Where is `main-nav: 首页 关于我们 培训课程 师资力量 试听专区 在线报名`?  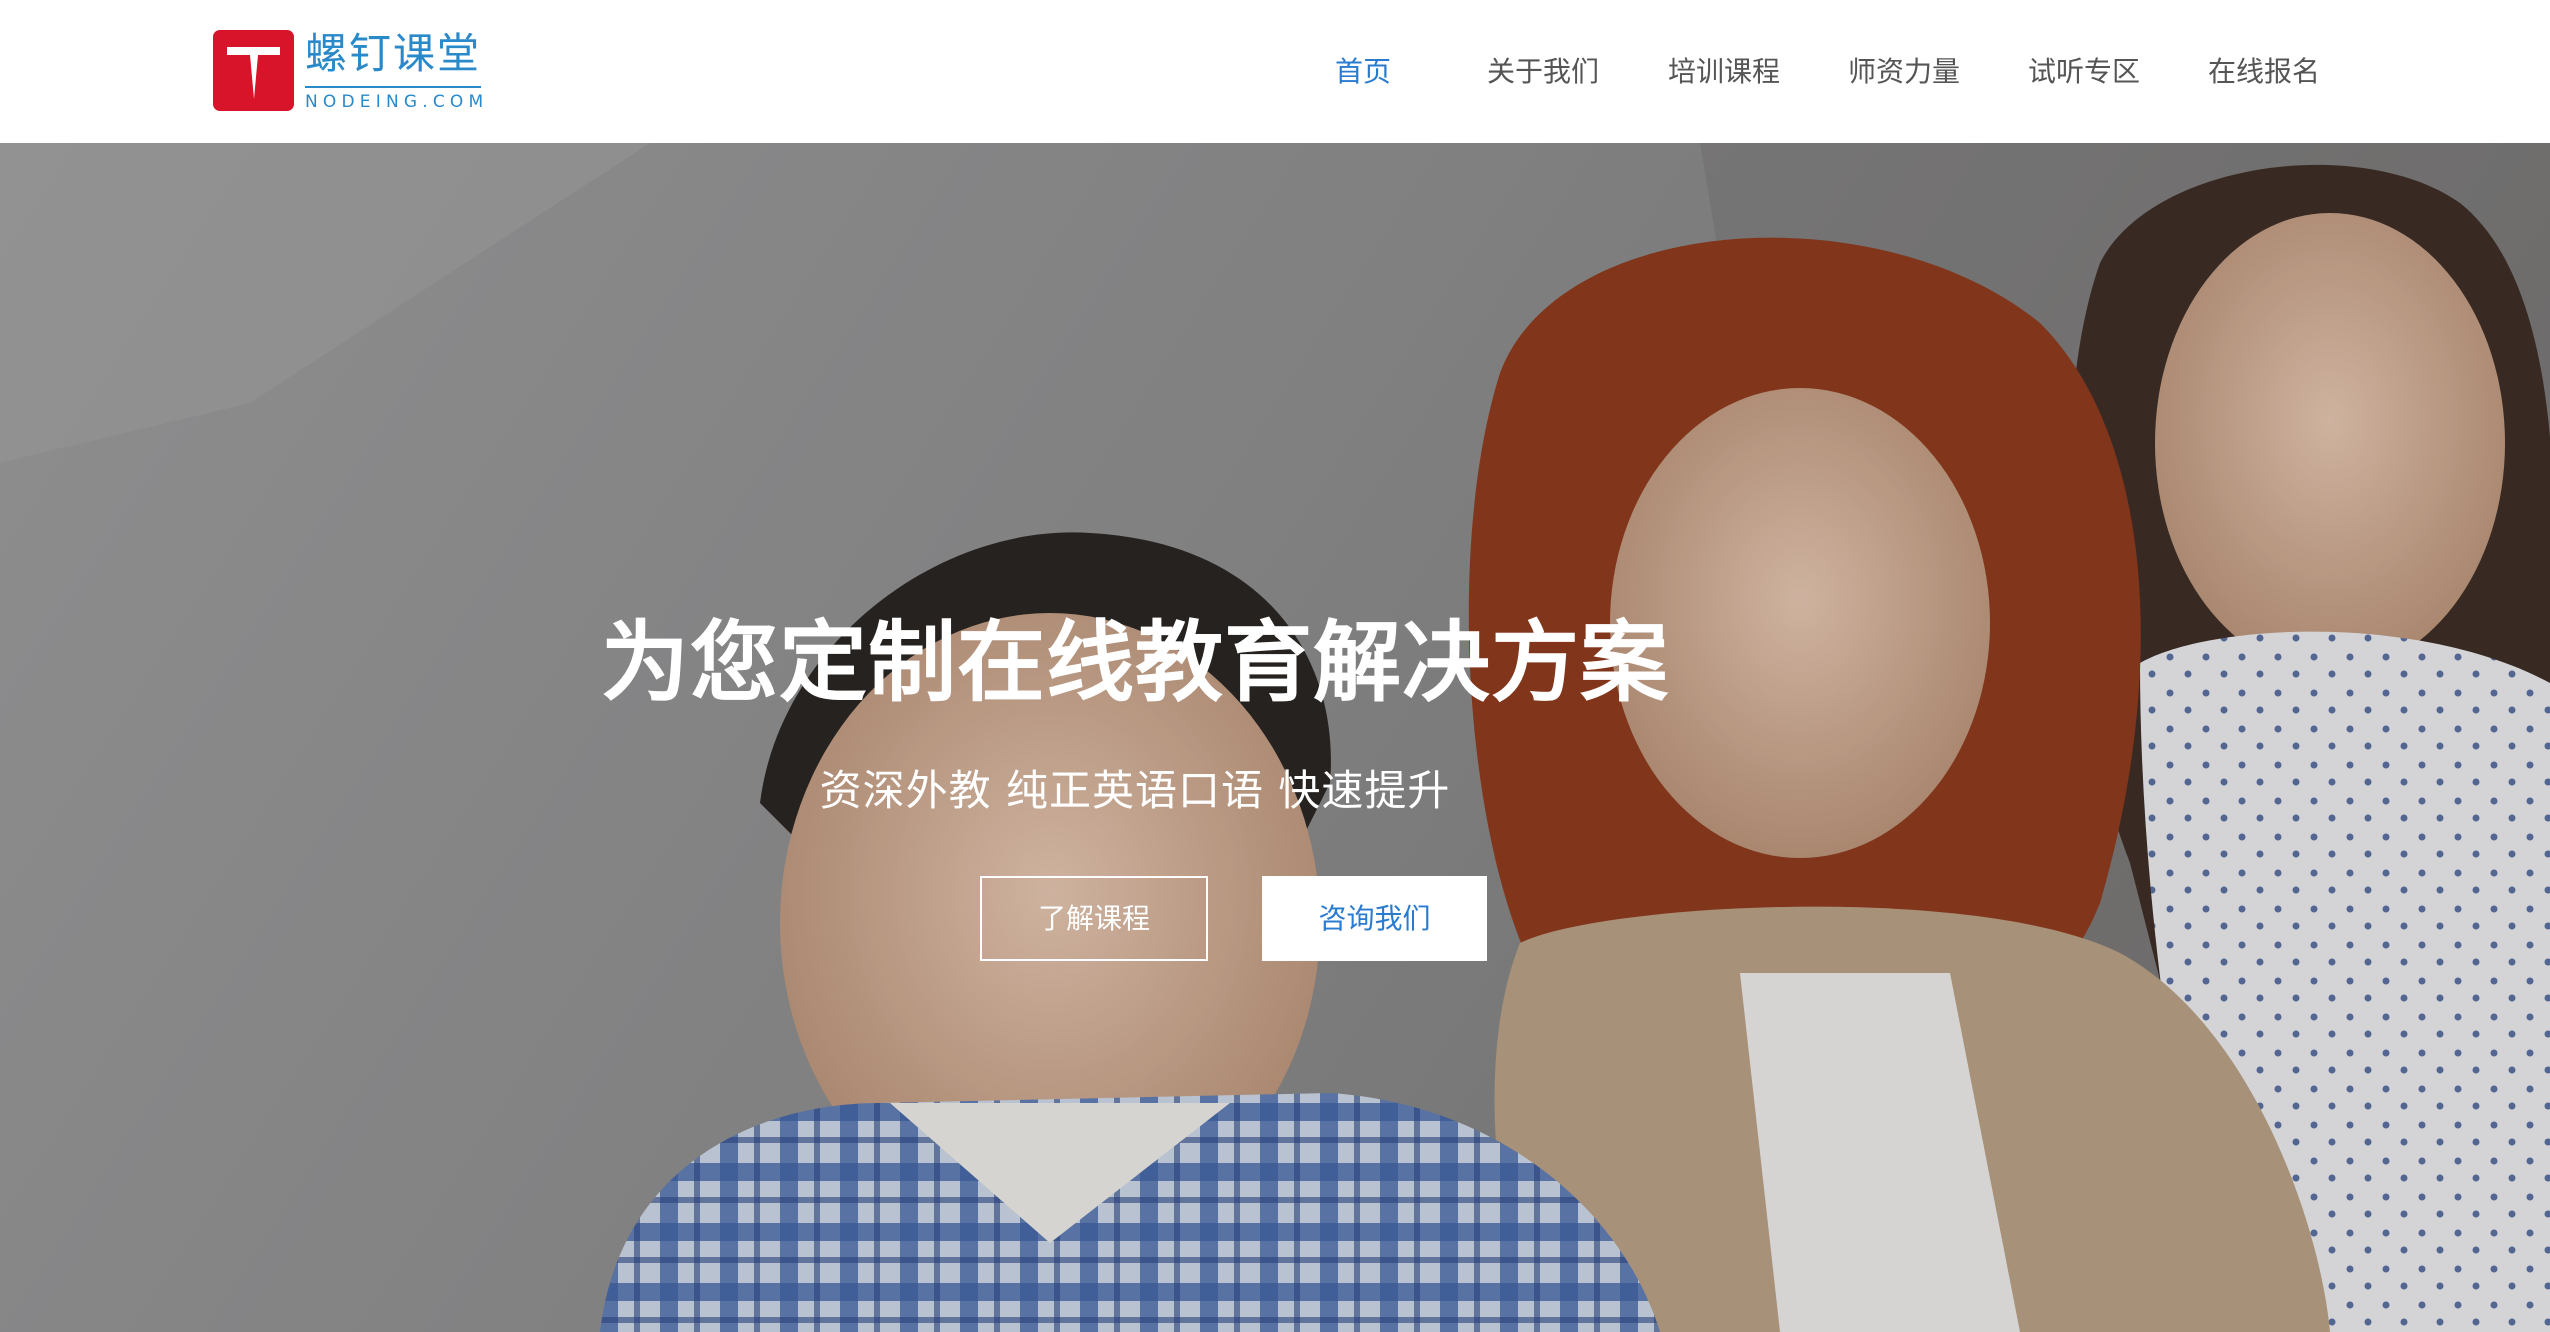
main-nav: 首页 关于我们 培训课程 师资力量 试听专区 在线报名 is located at coordinates (1275, 71).